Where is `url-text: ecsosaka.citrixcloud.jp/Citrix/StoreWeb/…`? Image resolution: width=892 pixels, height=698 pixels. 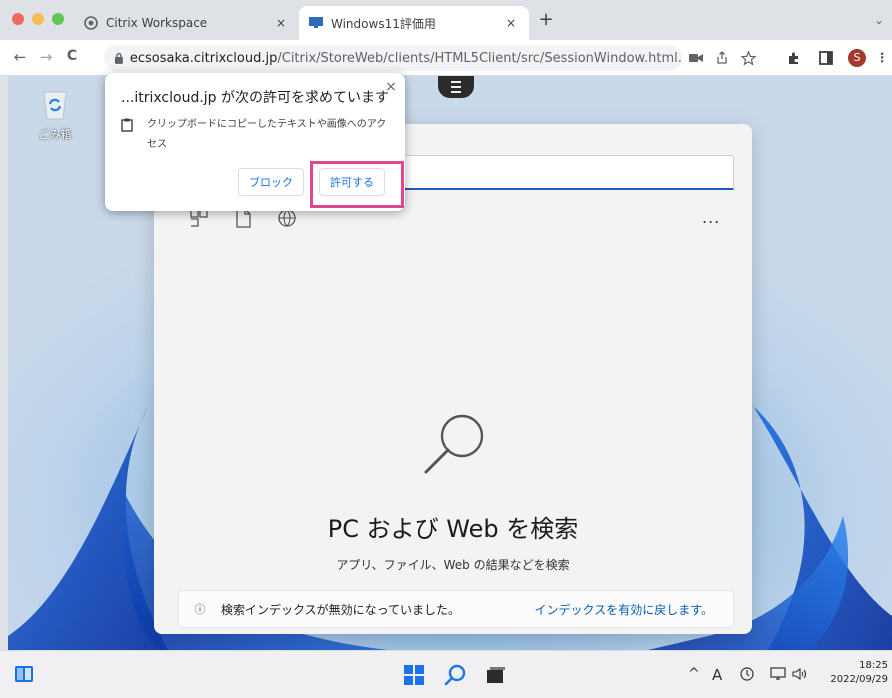
url-text: ecsosaka.citrixcloud.jp/Citrix/StoreWeb/… is located at coordinates (405, 58).